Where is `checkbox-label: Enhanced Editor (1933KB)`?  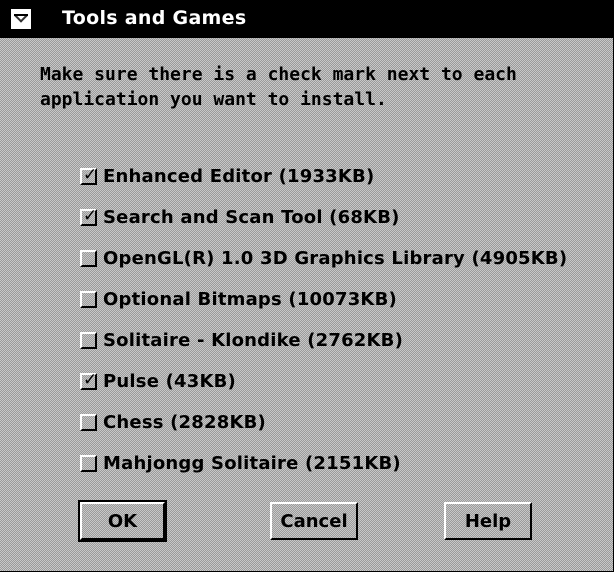 checkbox-label: Enhanced Editor (1933KB) is located at coordinates (239, 176).